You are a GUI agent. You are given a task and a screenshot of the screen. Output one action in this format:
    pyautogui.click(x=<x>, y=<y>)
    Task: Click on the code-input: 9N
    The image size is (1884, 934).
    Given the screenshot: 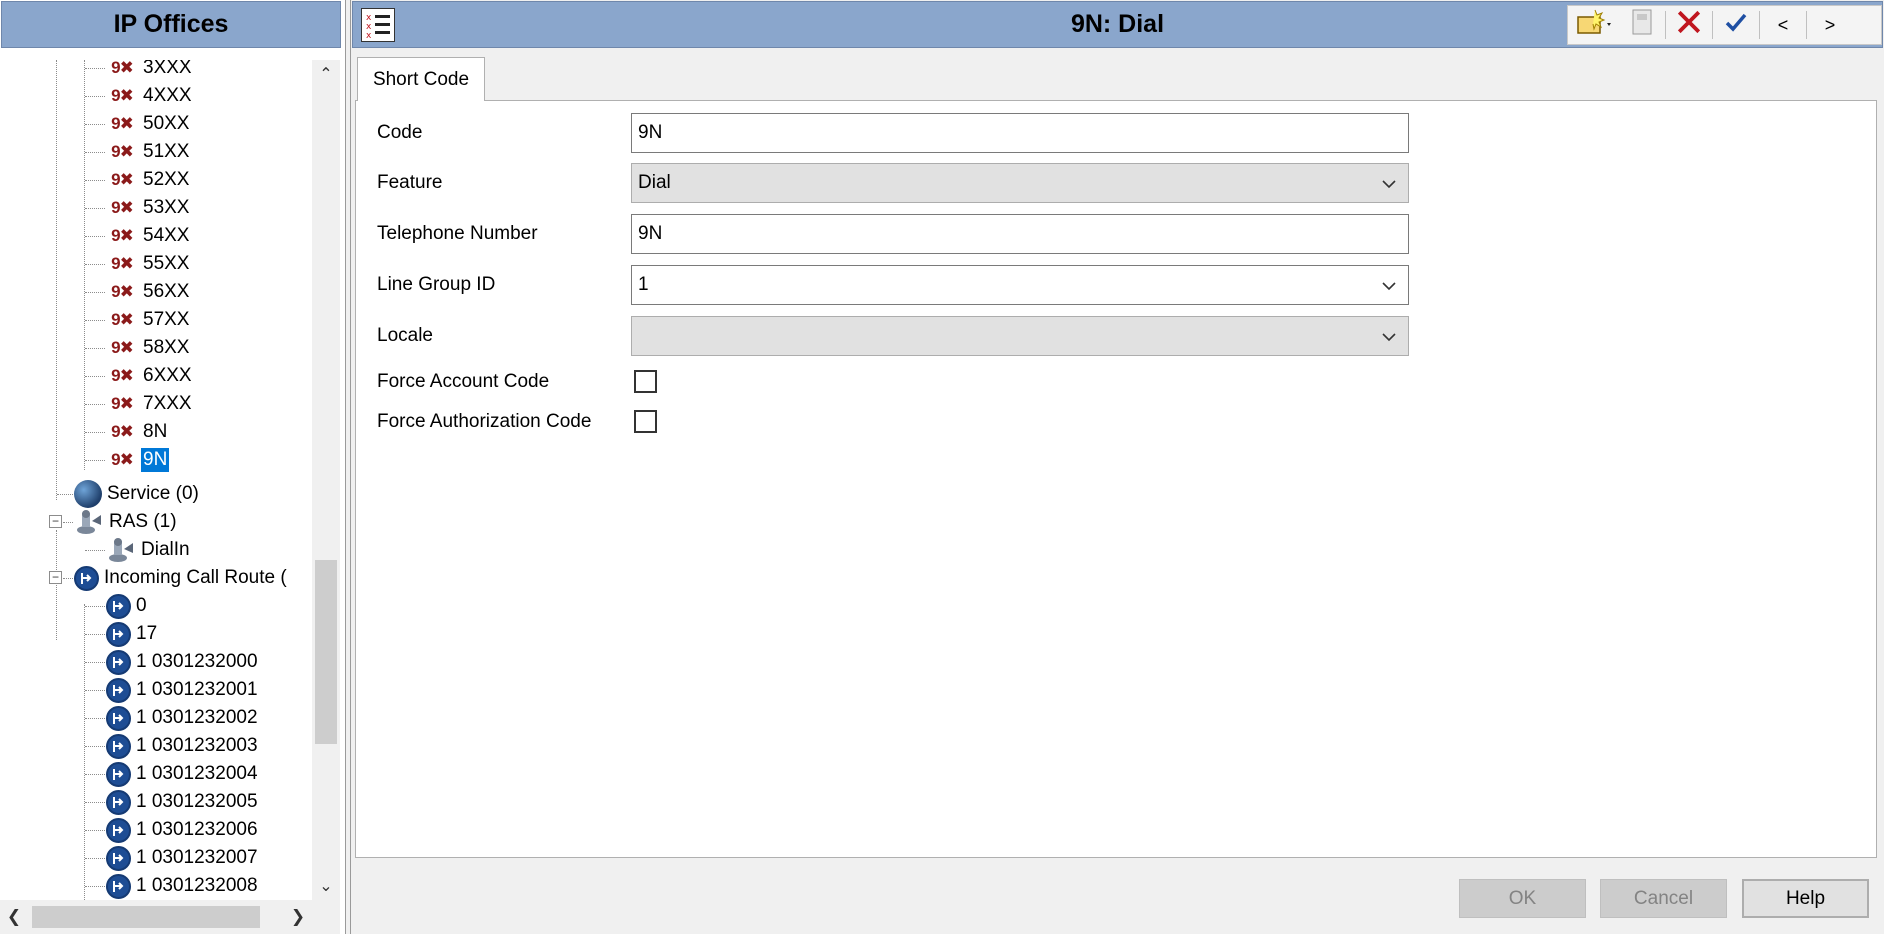 What is the action you would take?
    pyautogui.click(x=1020, y=133)
    